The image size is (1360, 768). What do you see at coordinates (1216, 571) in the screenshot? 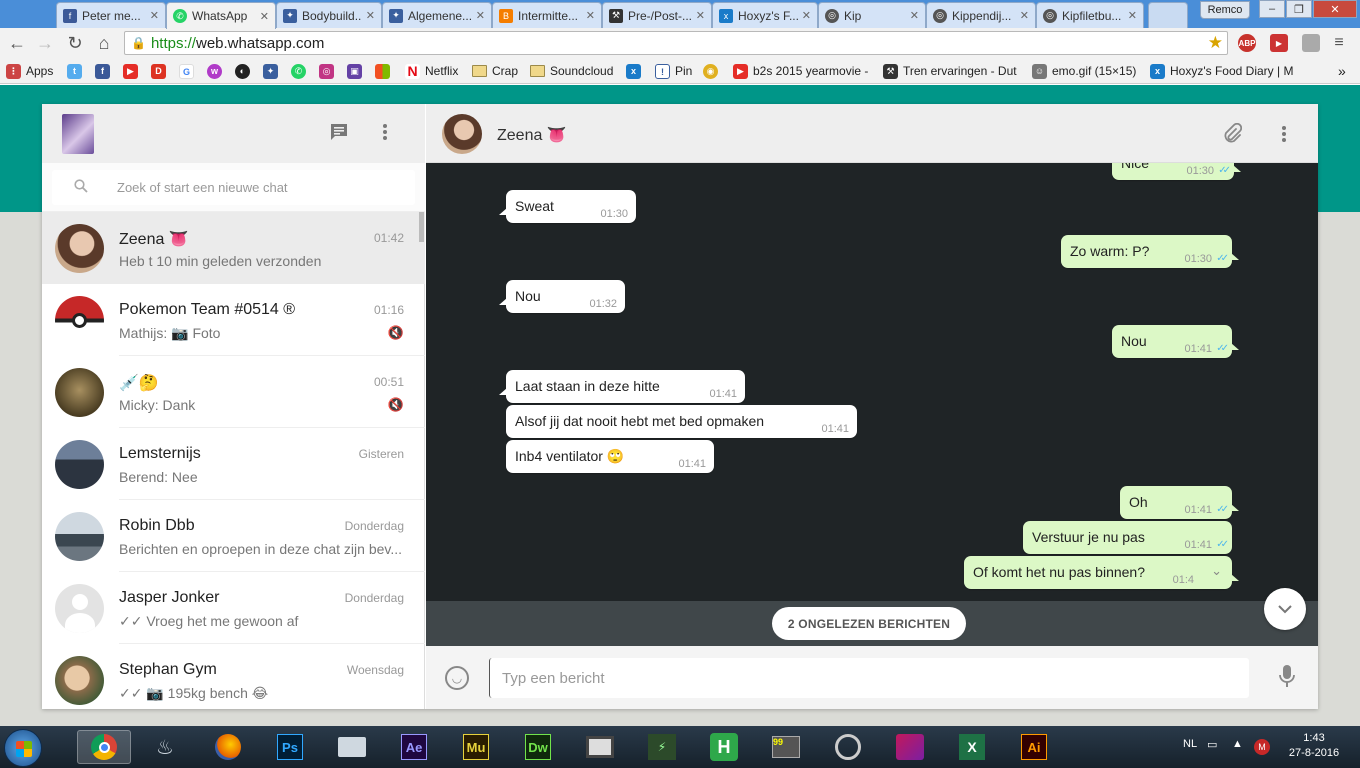
I see `message-menu-chevron-icon: ⌄` at bounding box center [1216, 571].